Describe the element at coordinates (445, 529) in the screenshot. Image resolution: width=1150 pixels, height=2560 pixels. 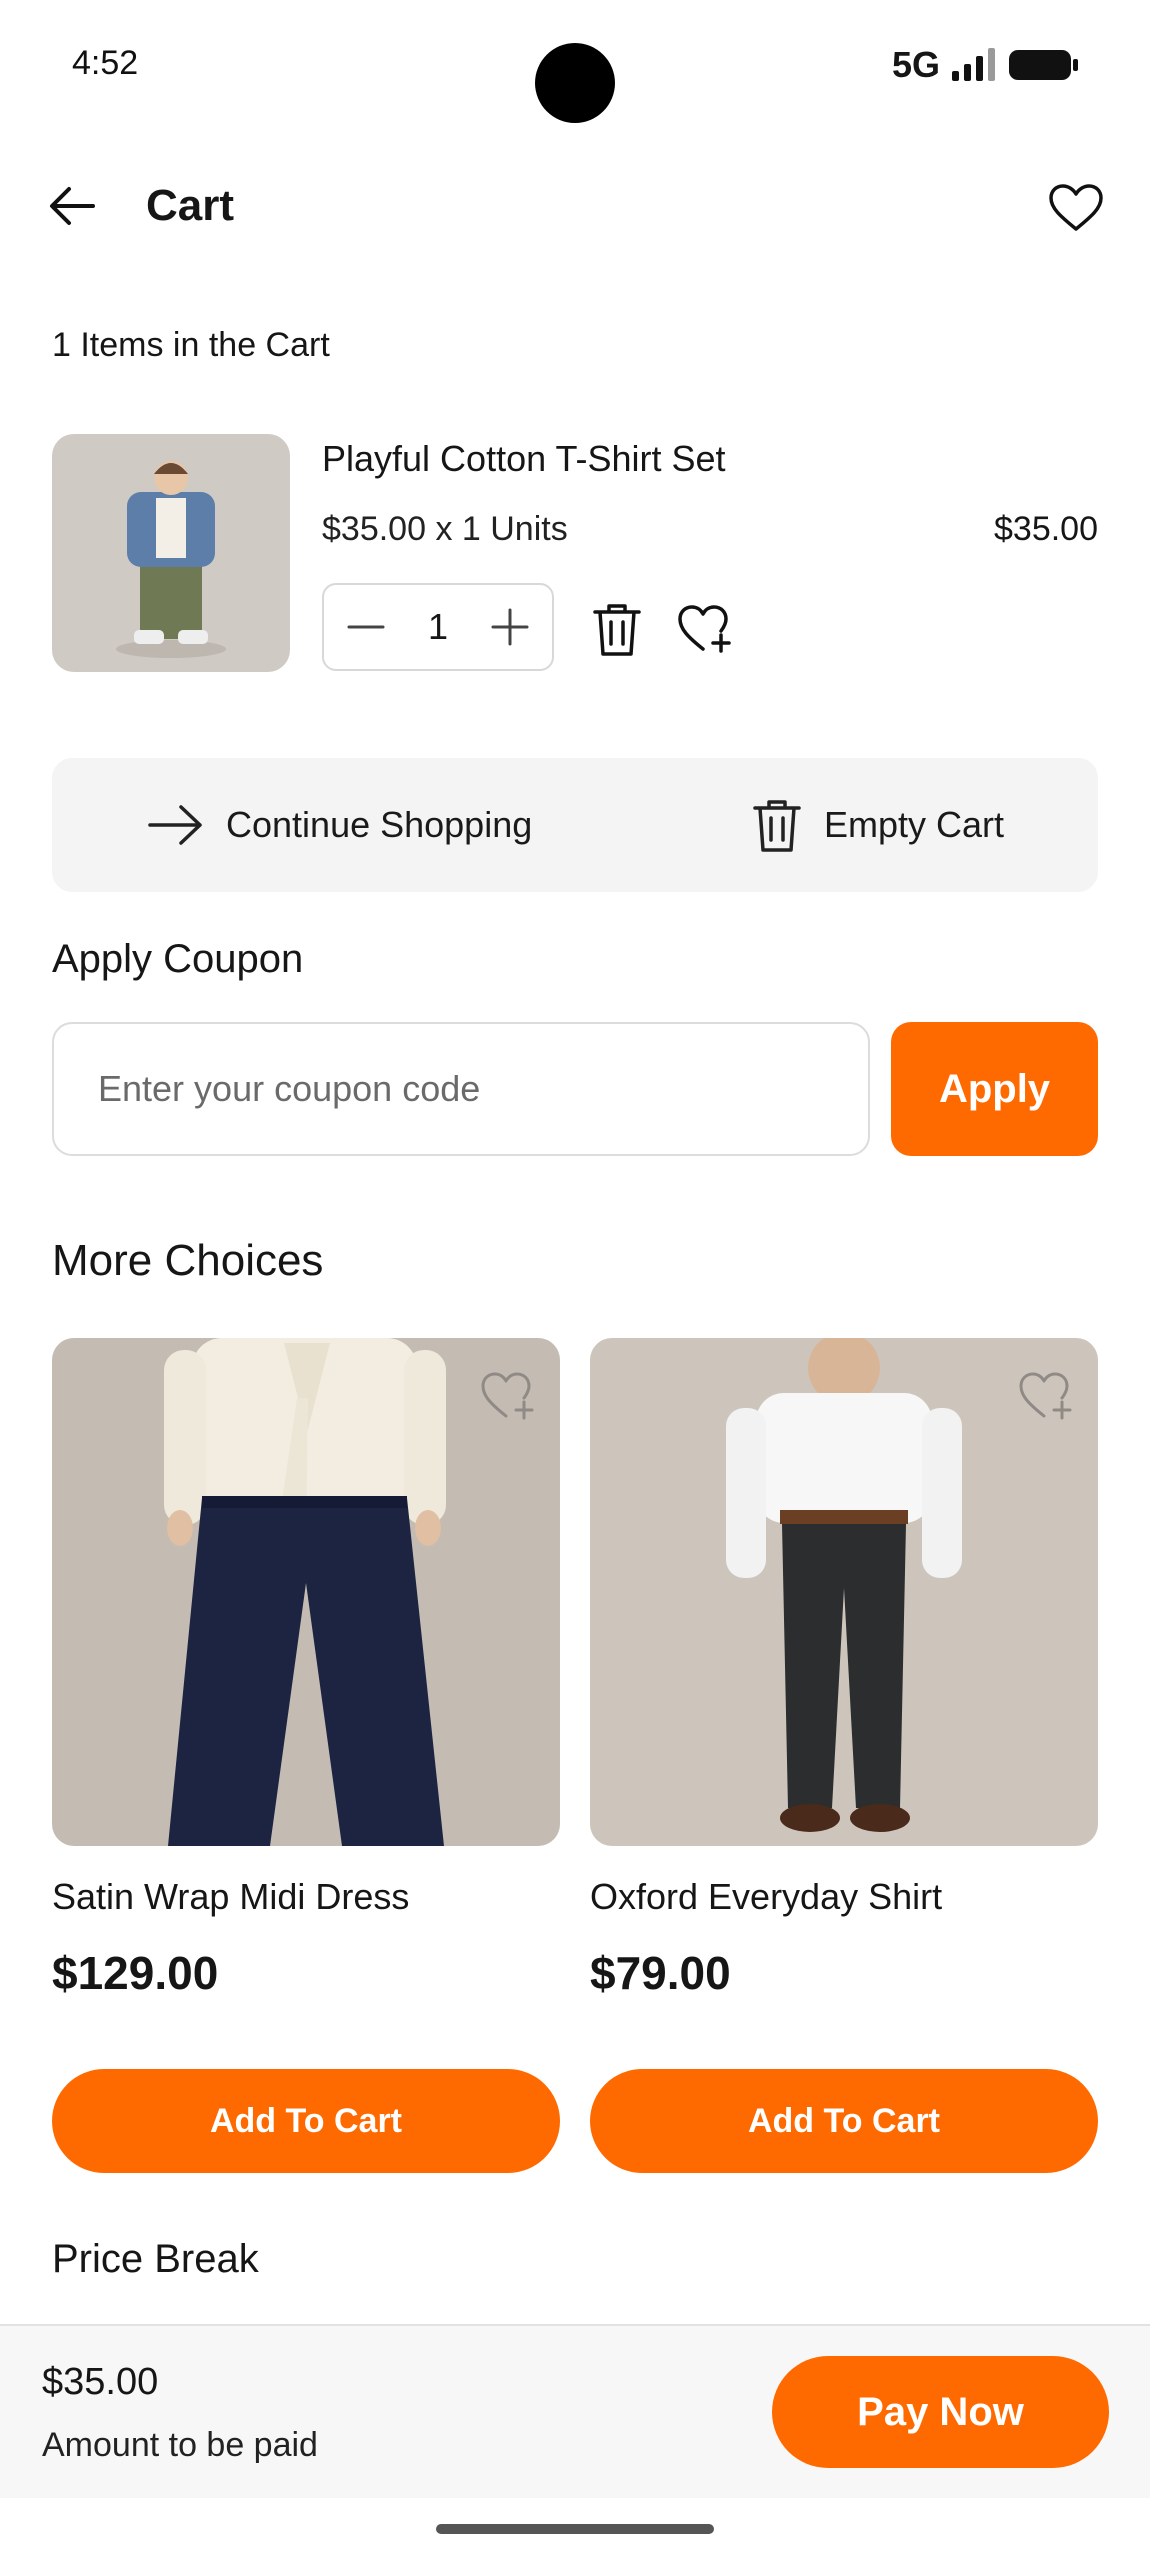
I see `cart-item-unit-price: $35.00 x 1 Units` at that location.